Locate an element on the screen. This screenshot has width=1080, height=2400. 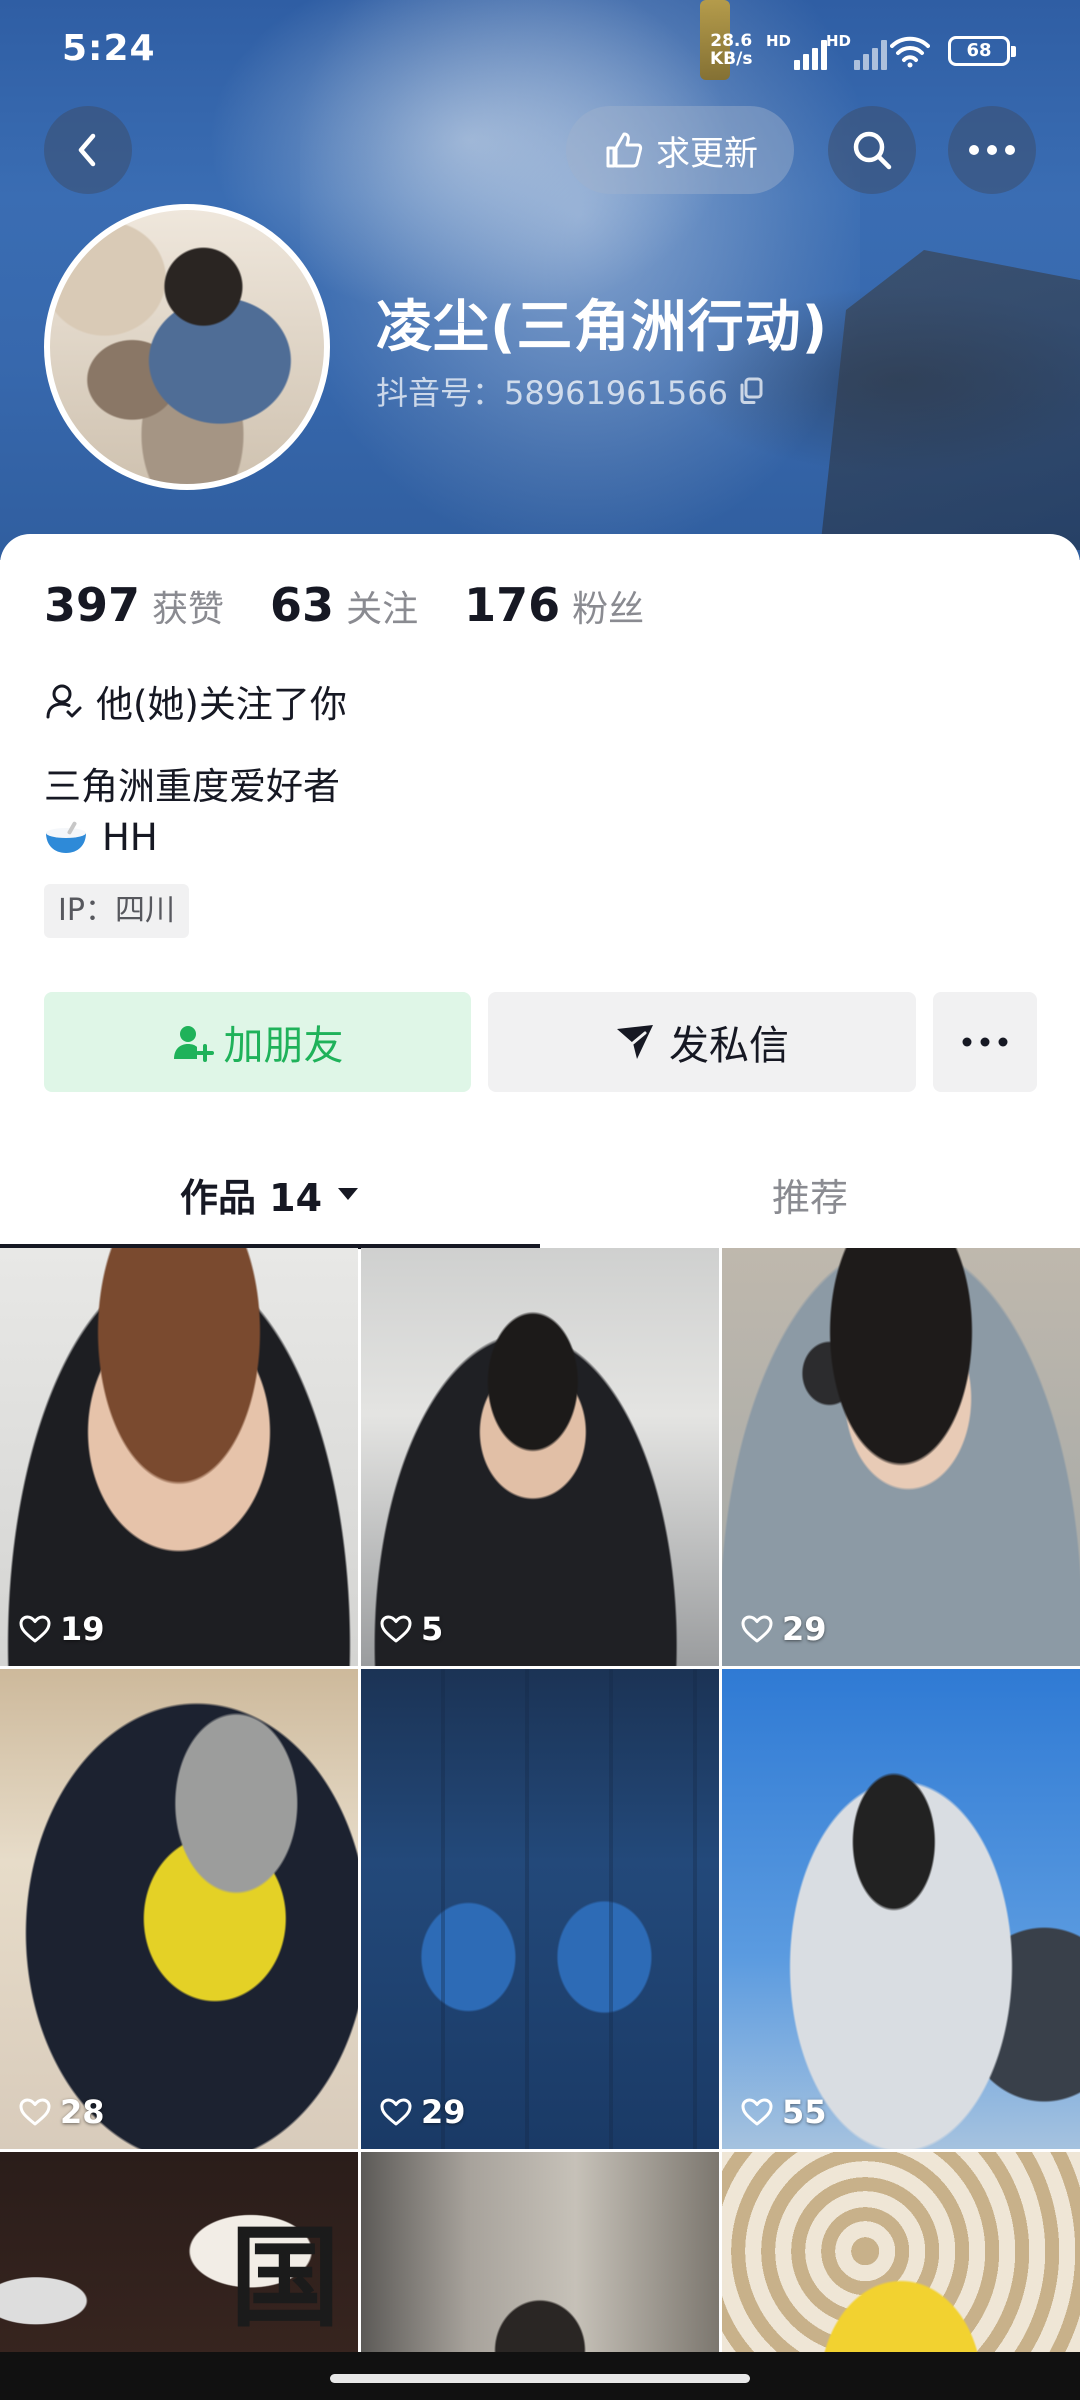
stat-following: 63 关注 is located at coordinates (344, 605).